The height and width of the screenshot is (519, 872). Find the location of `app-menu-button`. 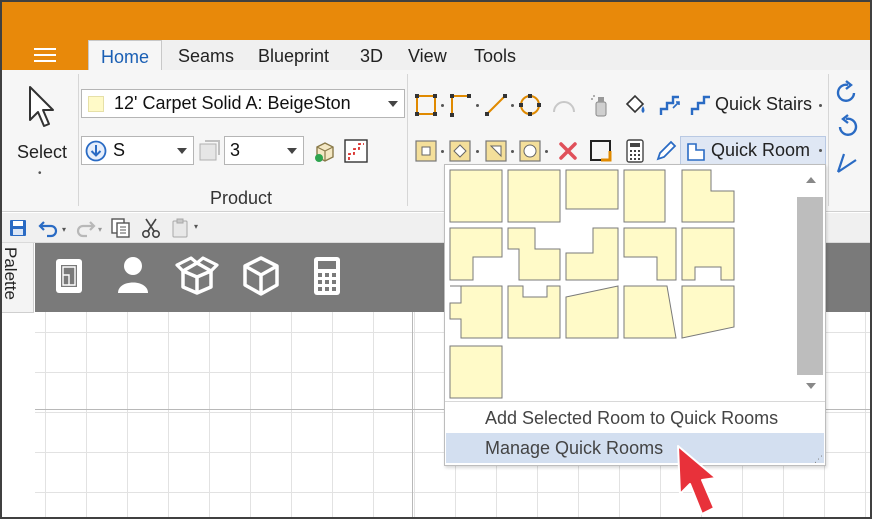

app-menu-button is located at coordinates (45, 55).